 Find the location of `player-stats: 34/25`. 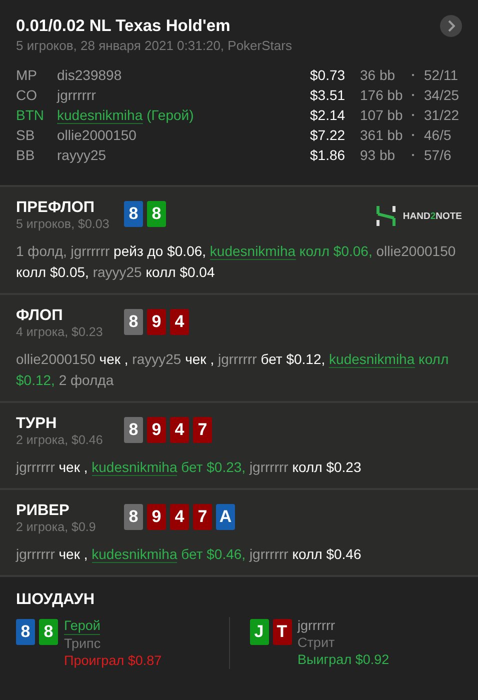

player-stats: 34/25 is located at coordinates (442, 95).